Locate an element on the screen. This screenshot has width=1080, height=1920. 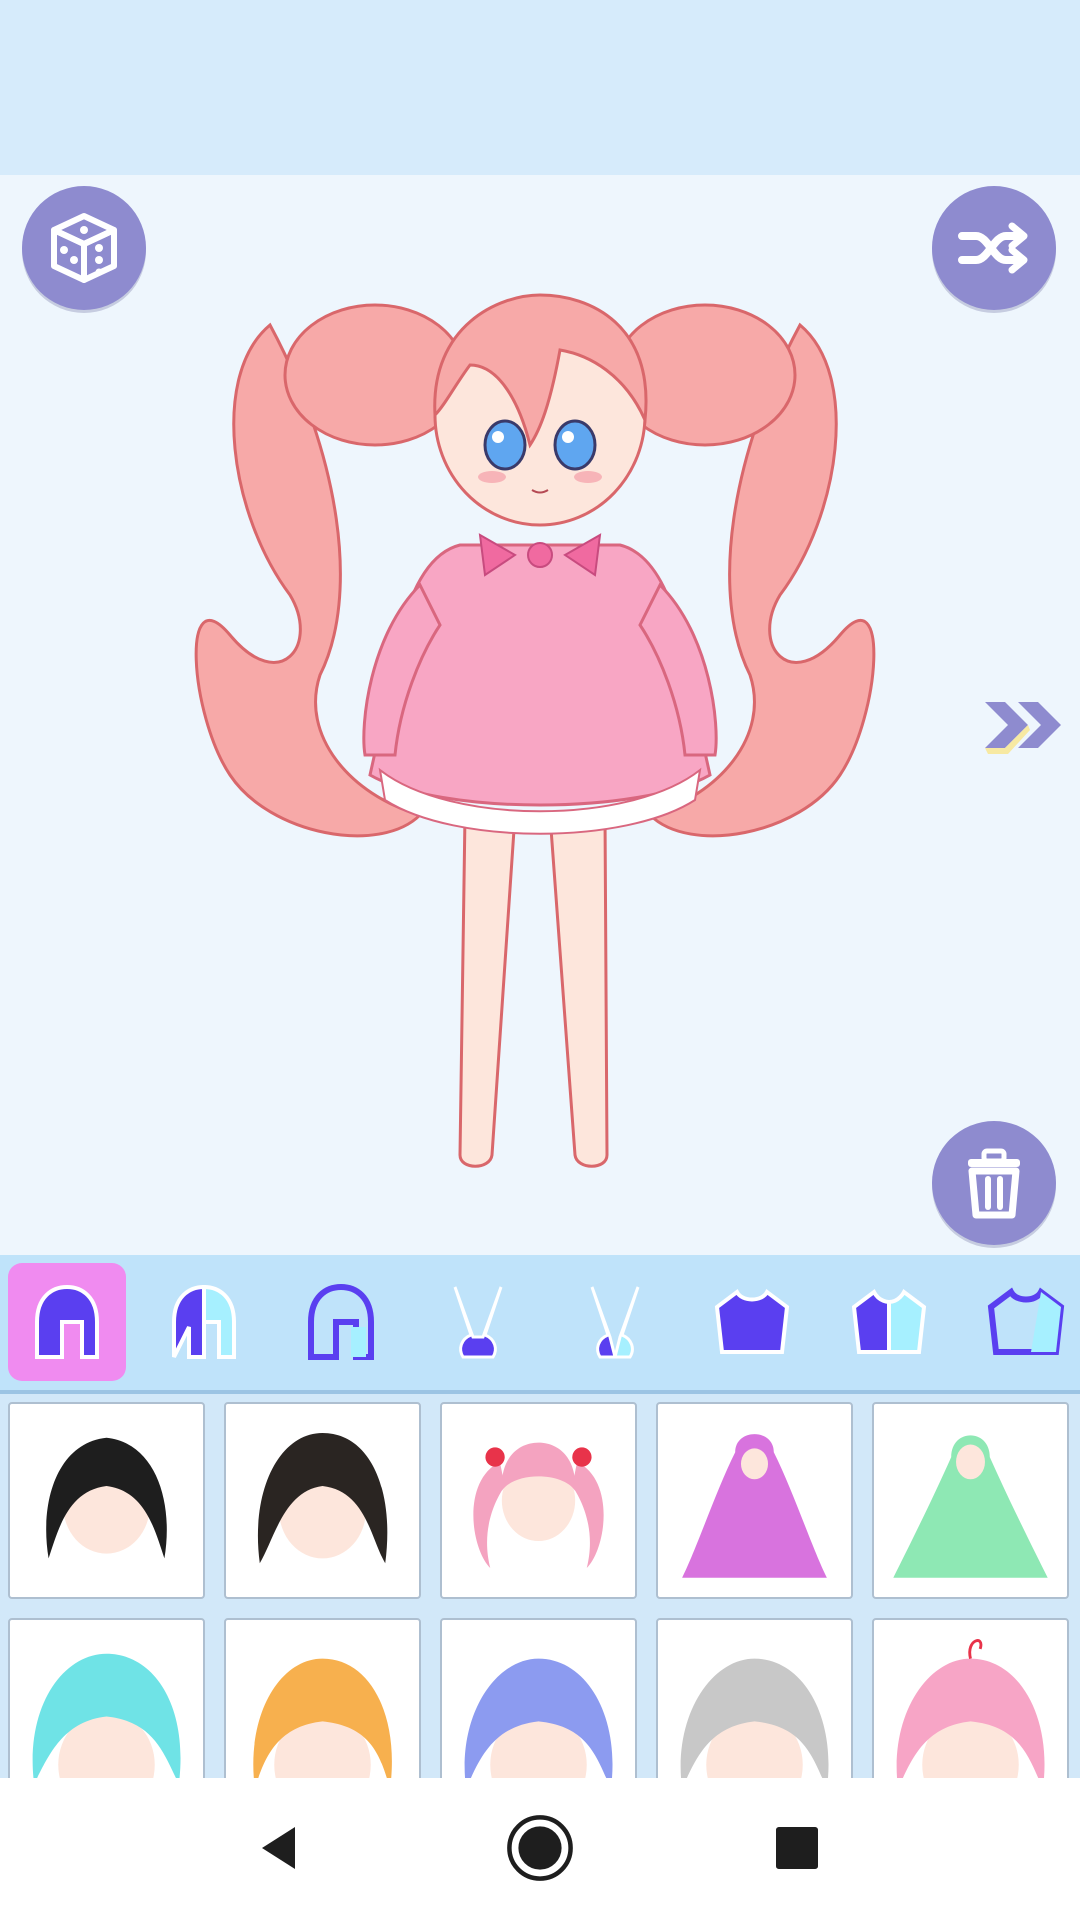
bunny-ears-icon is located at coordinates (478, 1322).